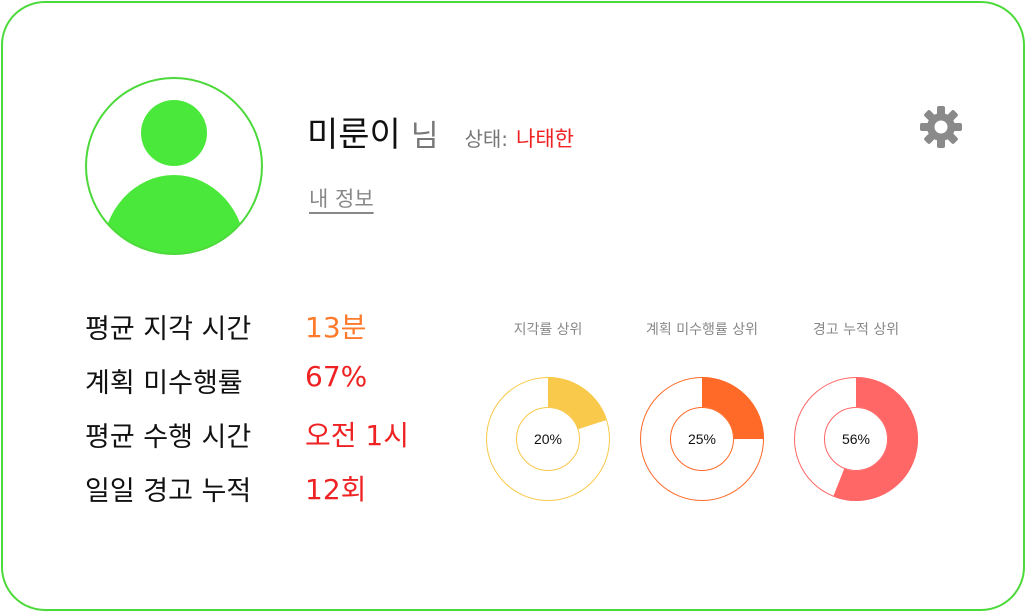 The height and width of the screenshot is (614, 1028). I want to click on status-label: 상태:, so click(486, 139).